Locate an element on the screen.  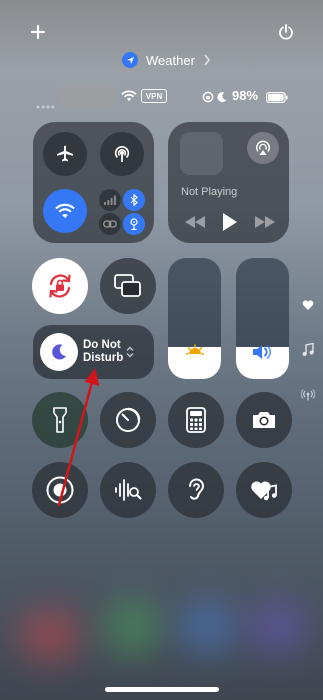
rotation-lock-icon is located at coordinates (60, 286).